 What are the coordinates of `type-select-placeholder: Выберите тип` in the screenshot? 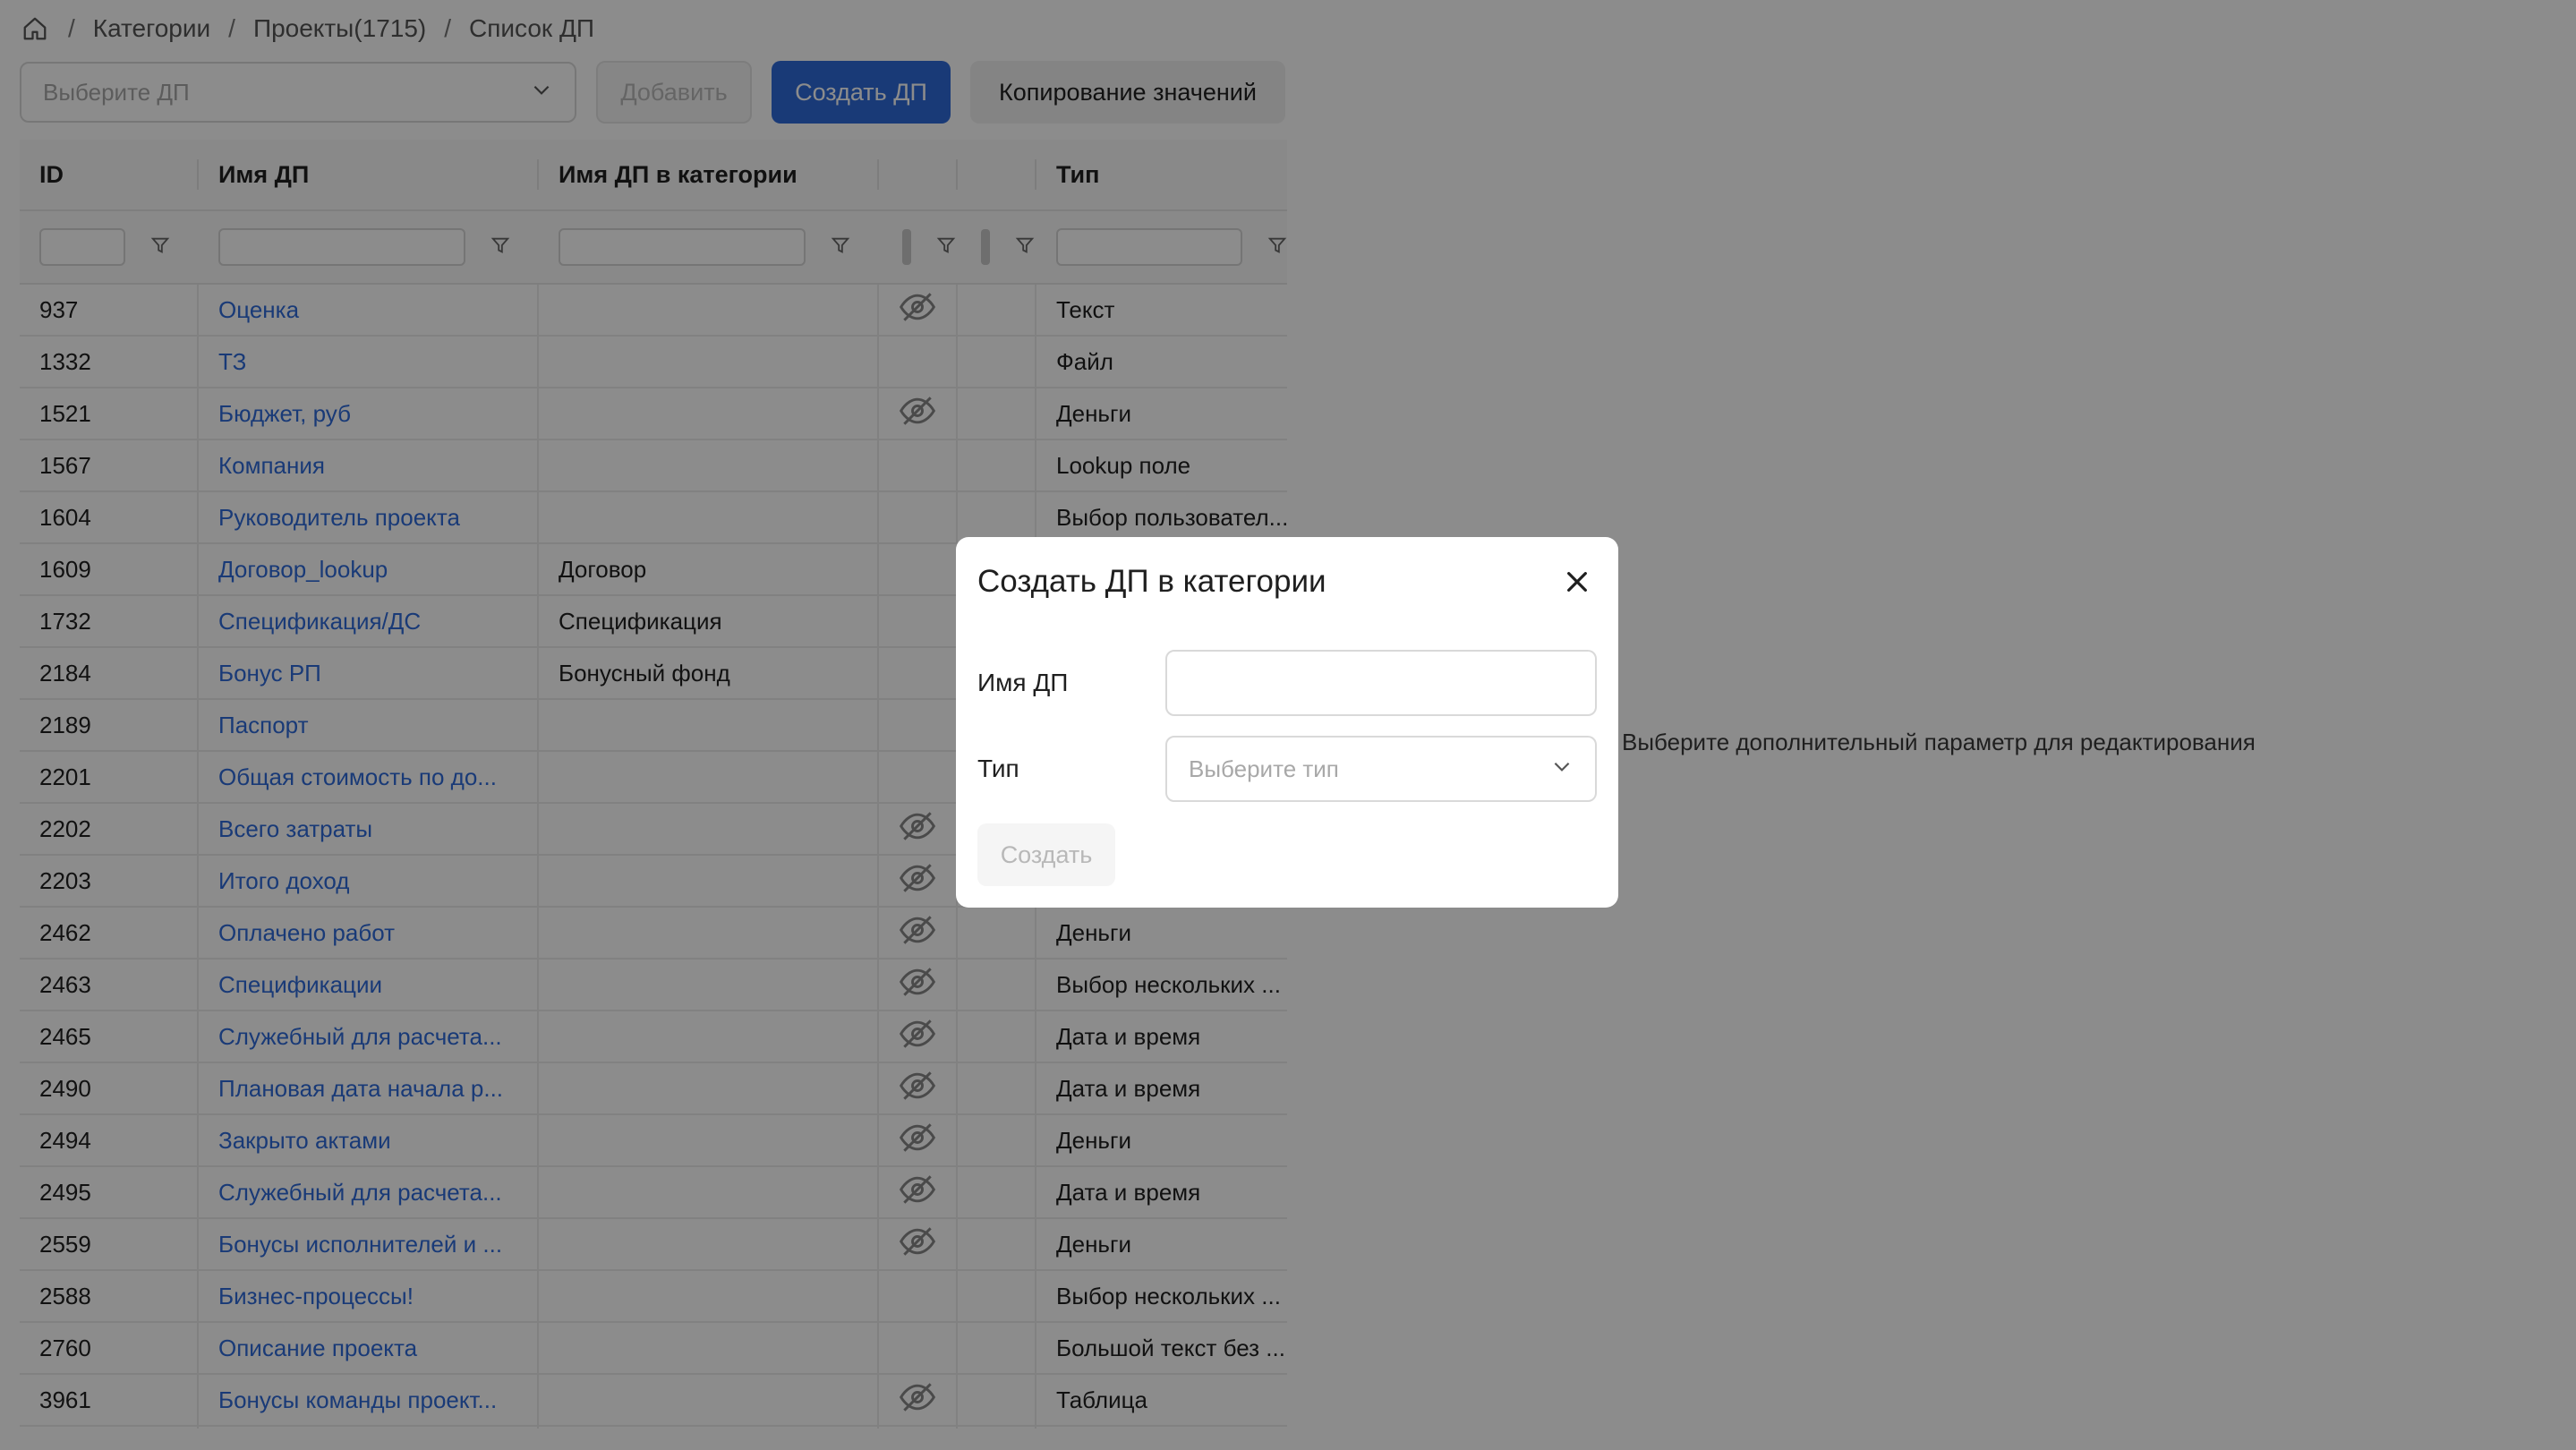 It's located at (1264, 768).